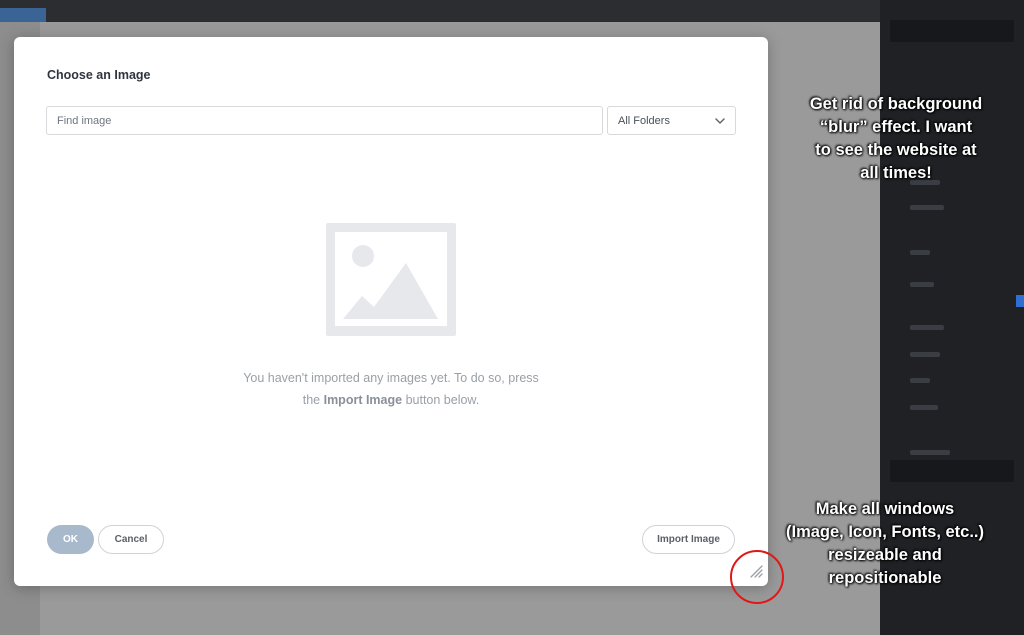 This screenshot has height=635, width=1024. What do you see at coordinates (391, 279) in the screenshot?
I see `image-placeholder-icon` at bounding box center [391, 279].